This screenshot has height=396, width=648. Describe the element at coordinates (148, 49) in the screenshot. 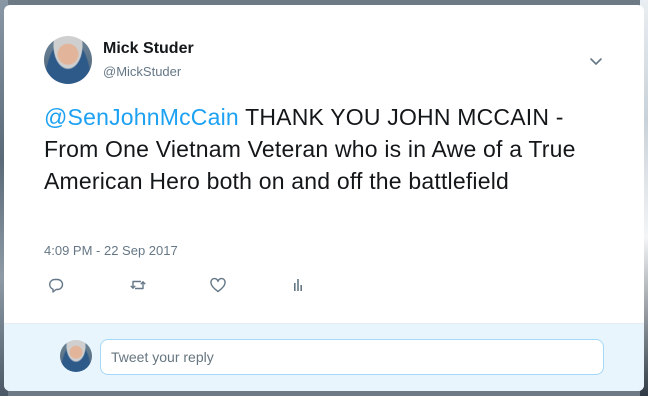

I see `user-name: Mick Studer` at that location.